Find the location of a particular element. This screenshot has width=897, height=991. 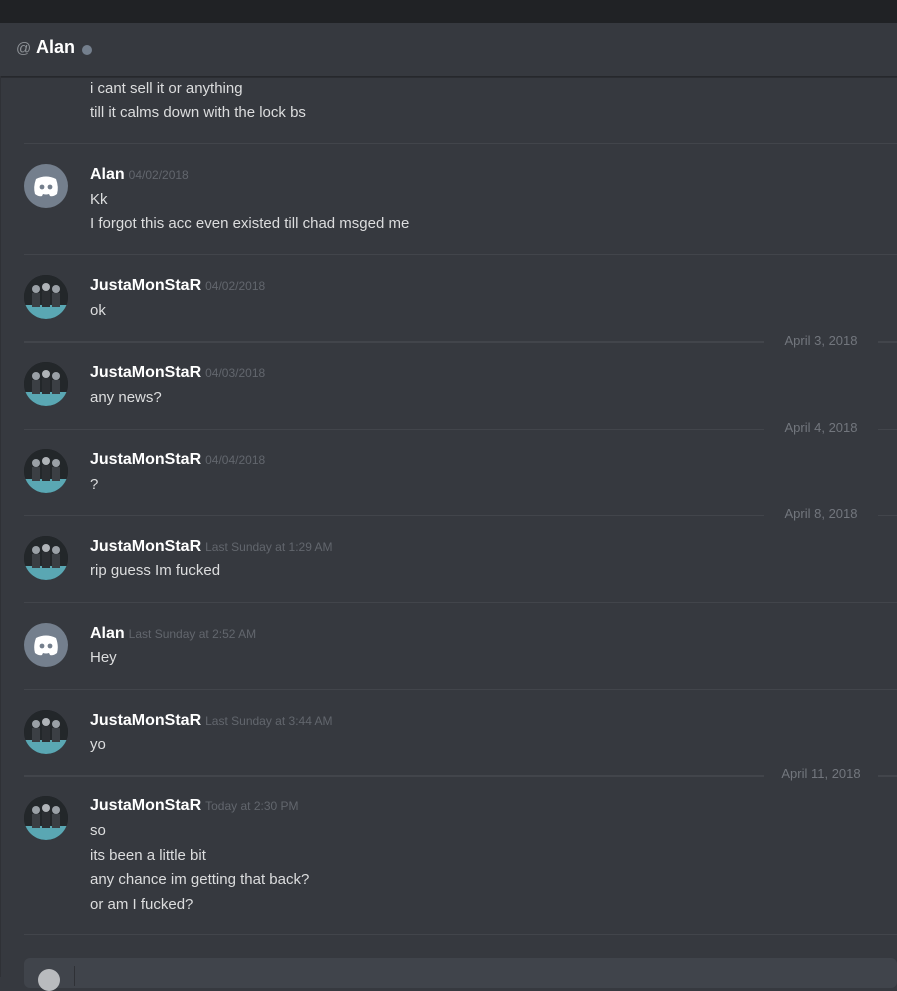

message-text: its been a little bit is located at coordinates (148, 855).